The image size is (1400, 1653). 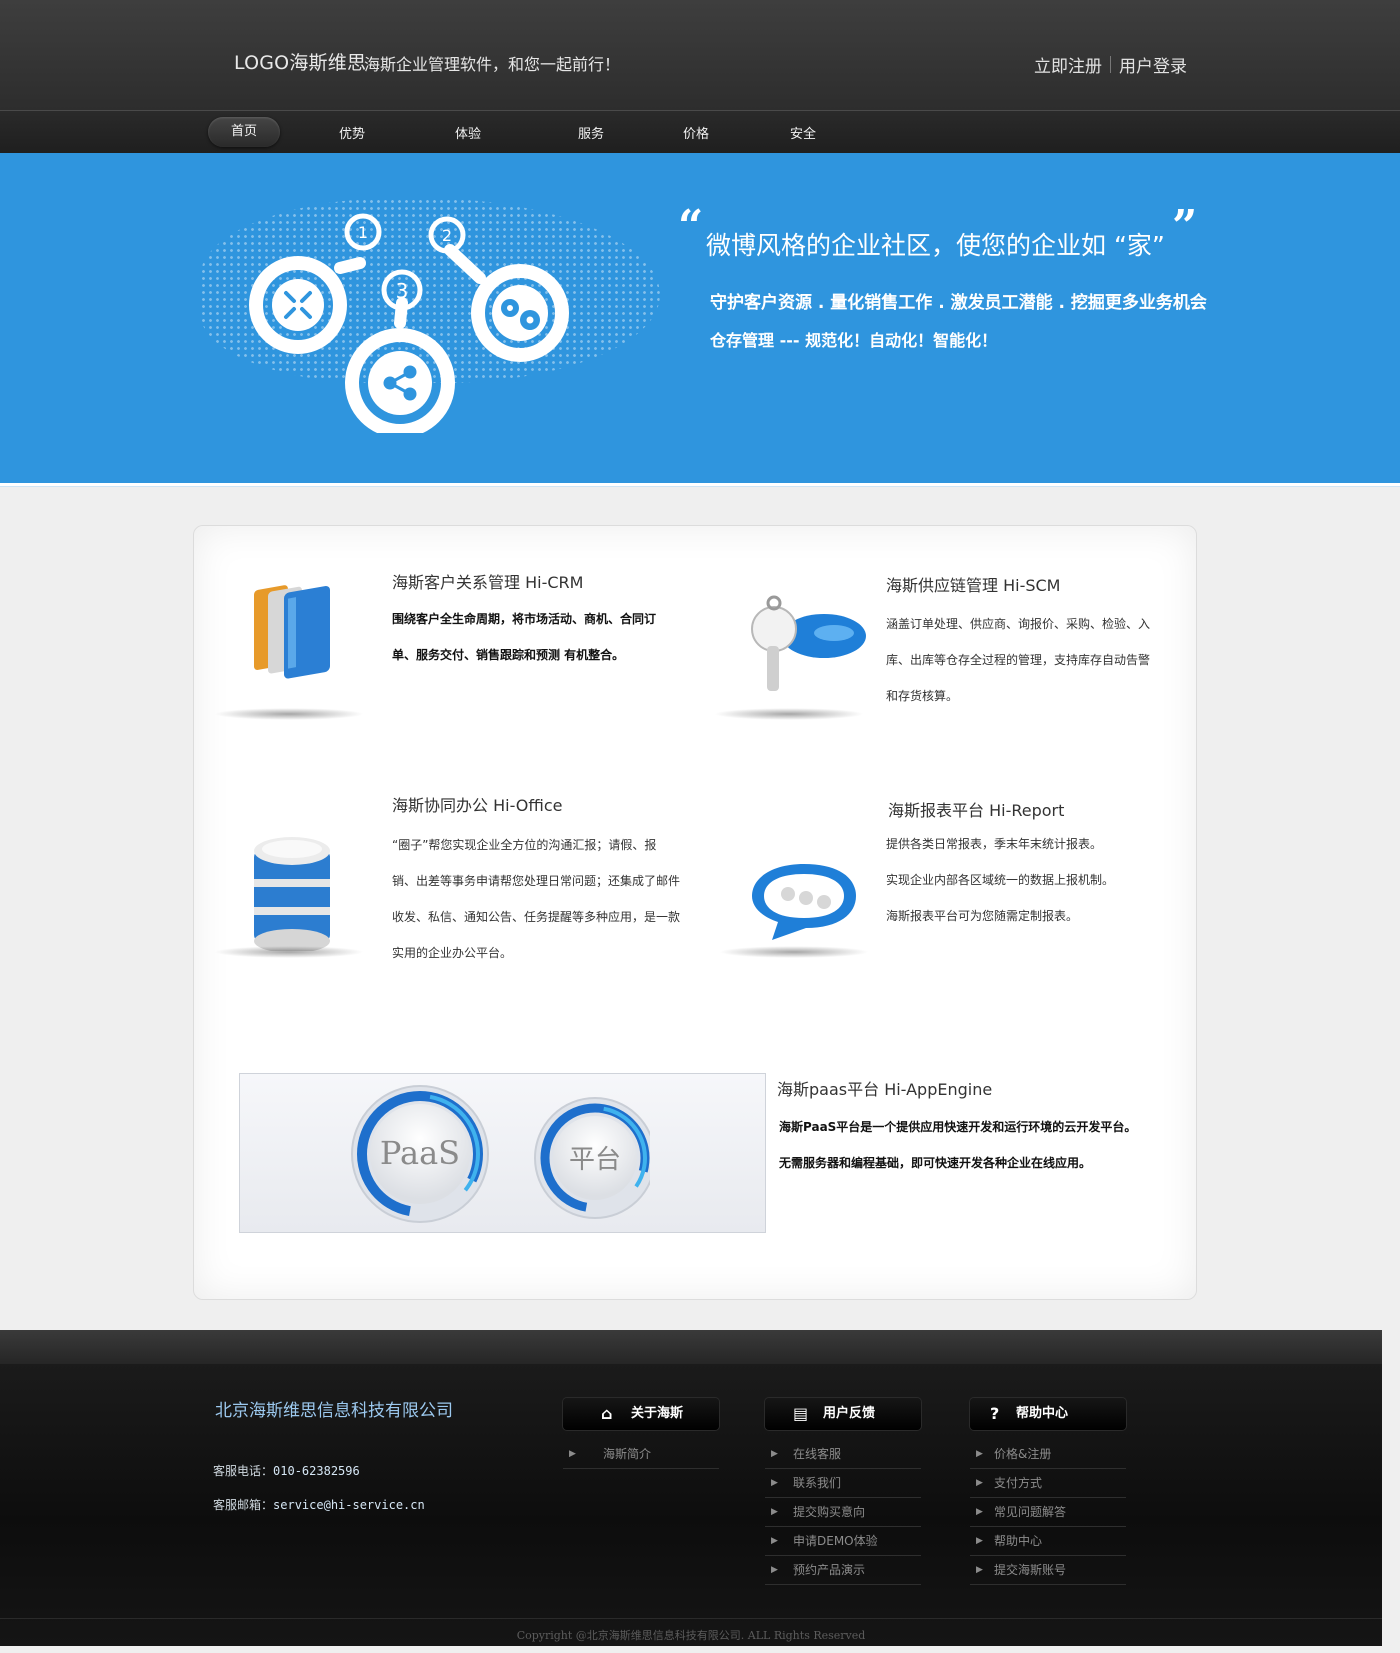 I want to click on office-desc-line-3: 收发、私信、通知公告、任务提醒等多种应用，是一款, so click(x=536, y=917).